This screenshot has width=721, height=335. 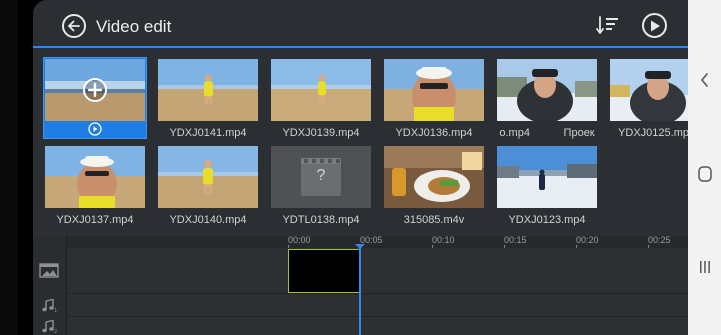 I want to click on media-tile: YDXJ0141.mp4, so click(x=208, y=101).